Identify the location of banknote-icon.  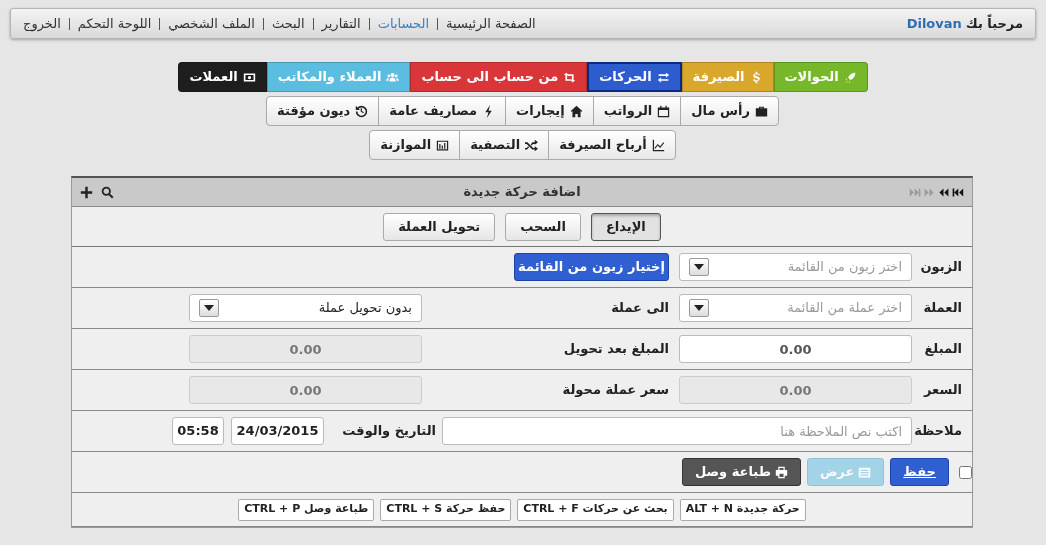
(249, 77).